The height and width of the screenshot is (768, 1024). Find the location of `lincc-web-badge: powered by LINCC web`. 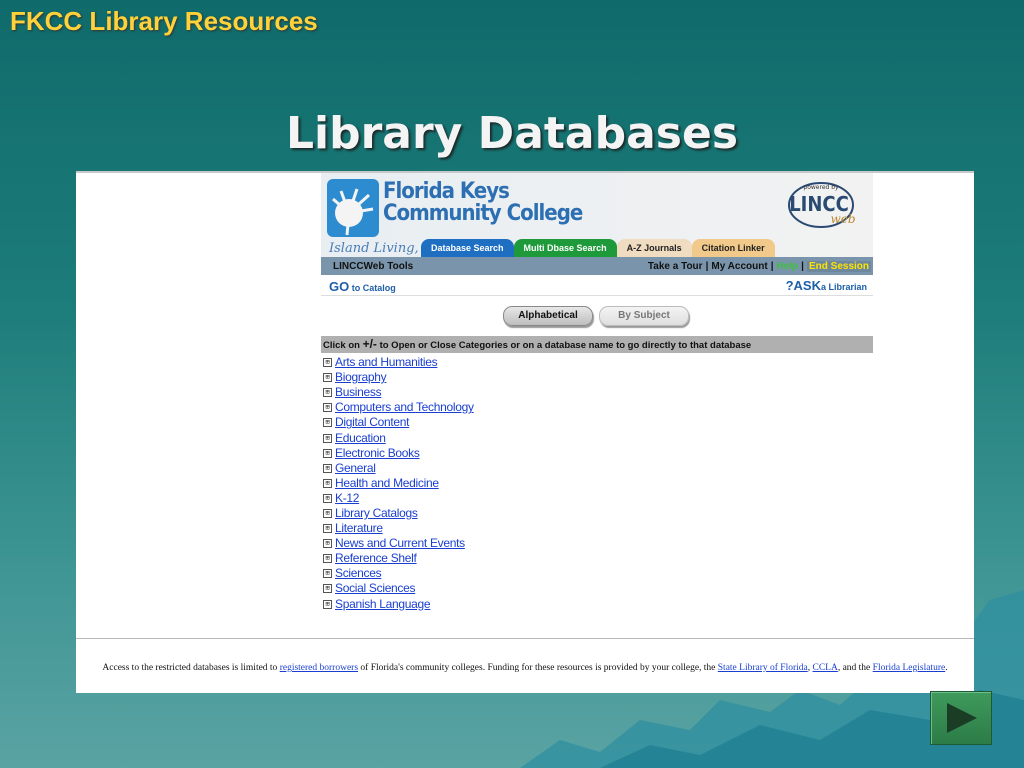

lincc-web-badge: powered by LINCC web is located at coordinates (822, 205).